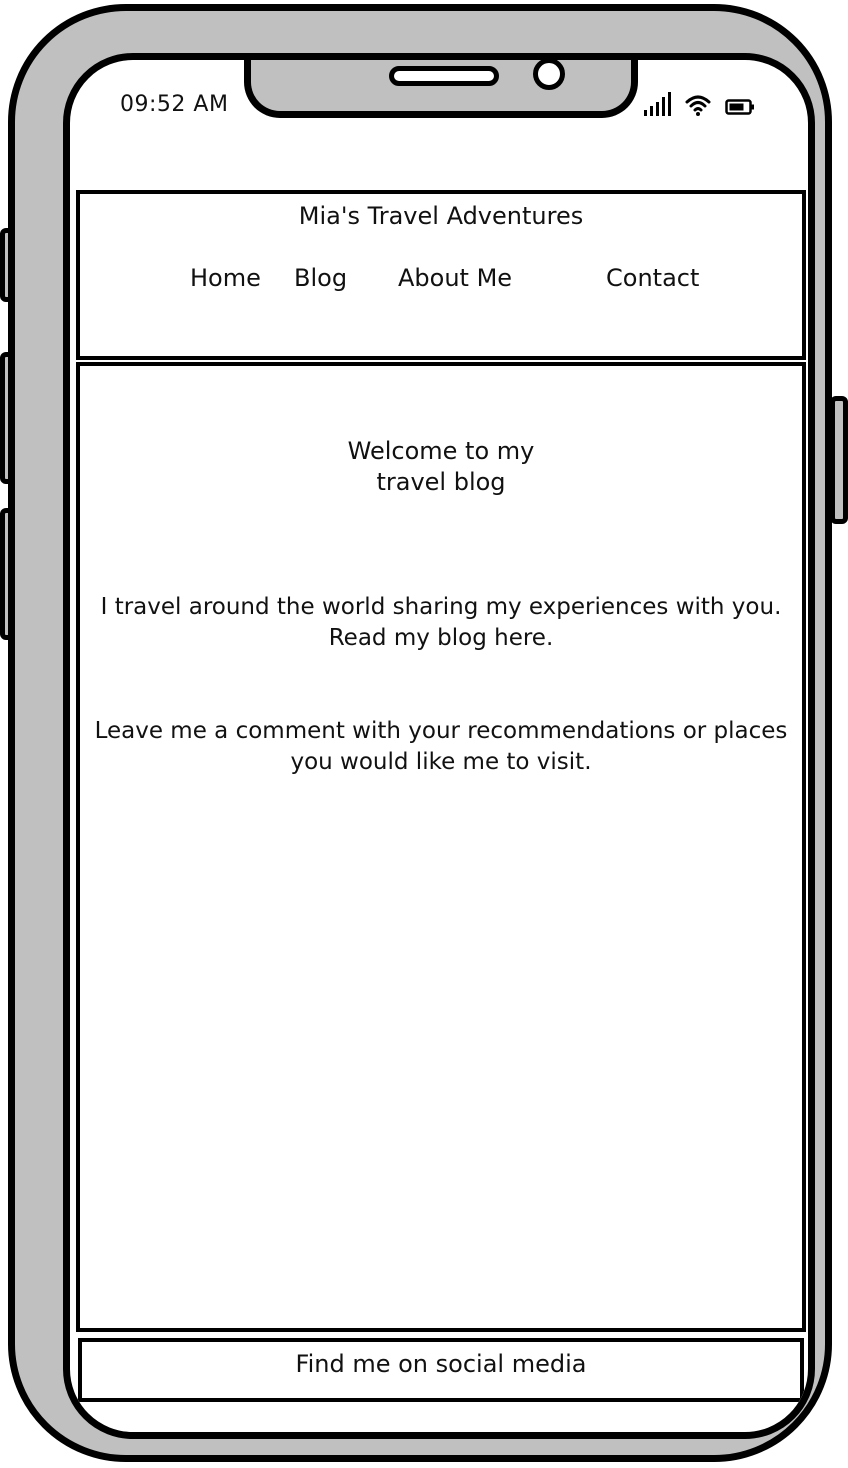  What do you see at coordinates (441, 1364) in the screenshot?
I see `social-media-link: Find me on social media` at bounding box center [441, 1364].